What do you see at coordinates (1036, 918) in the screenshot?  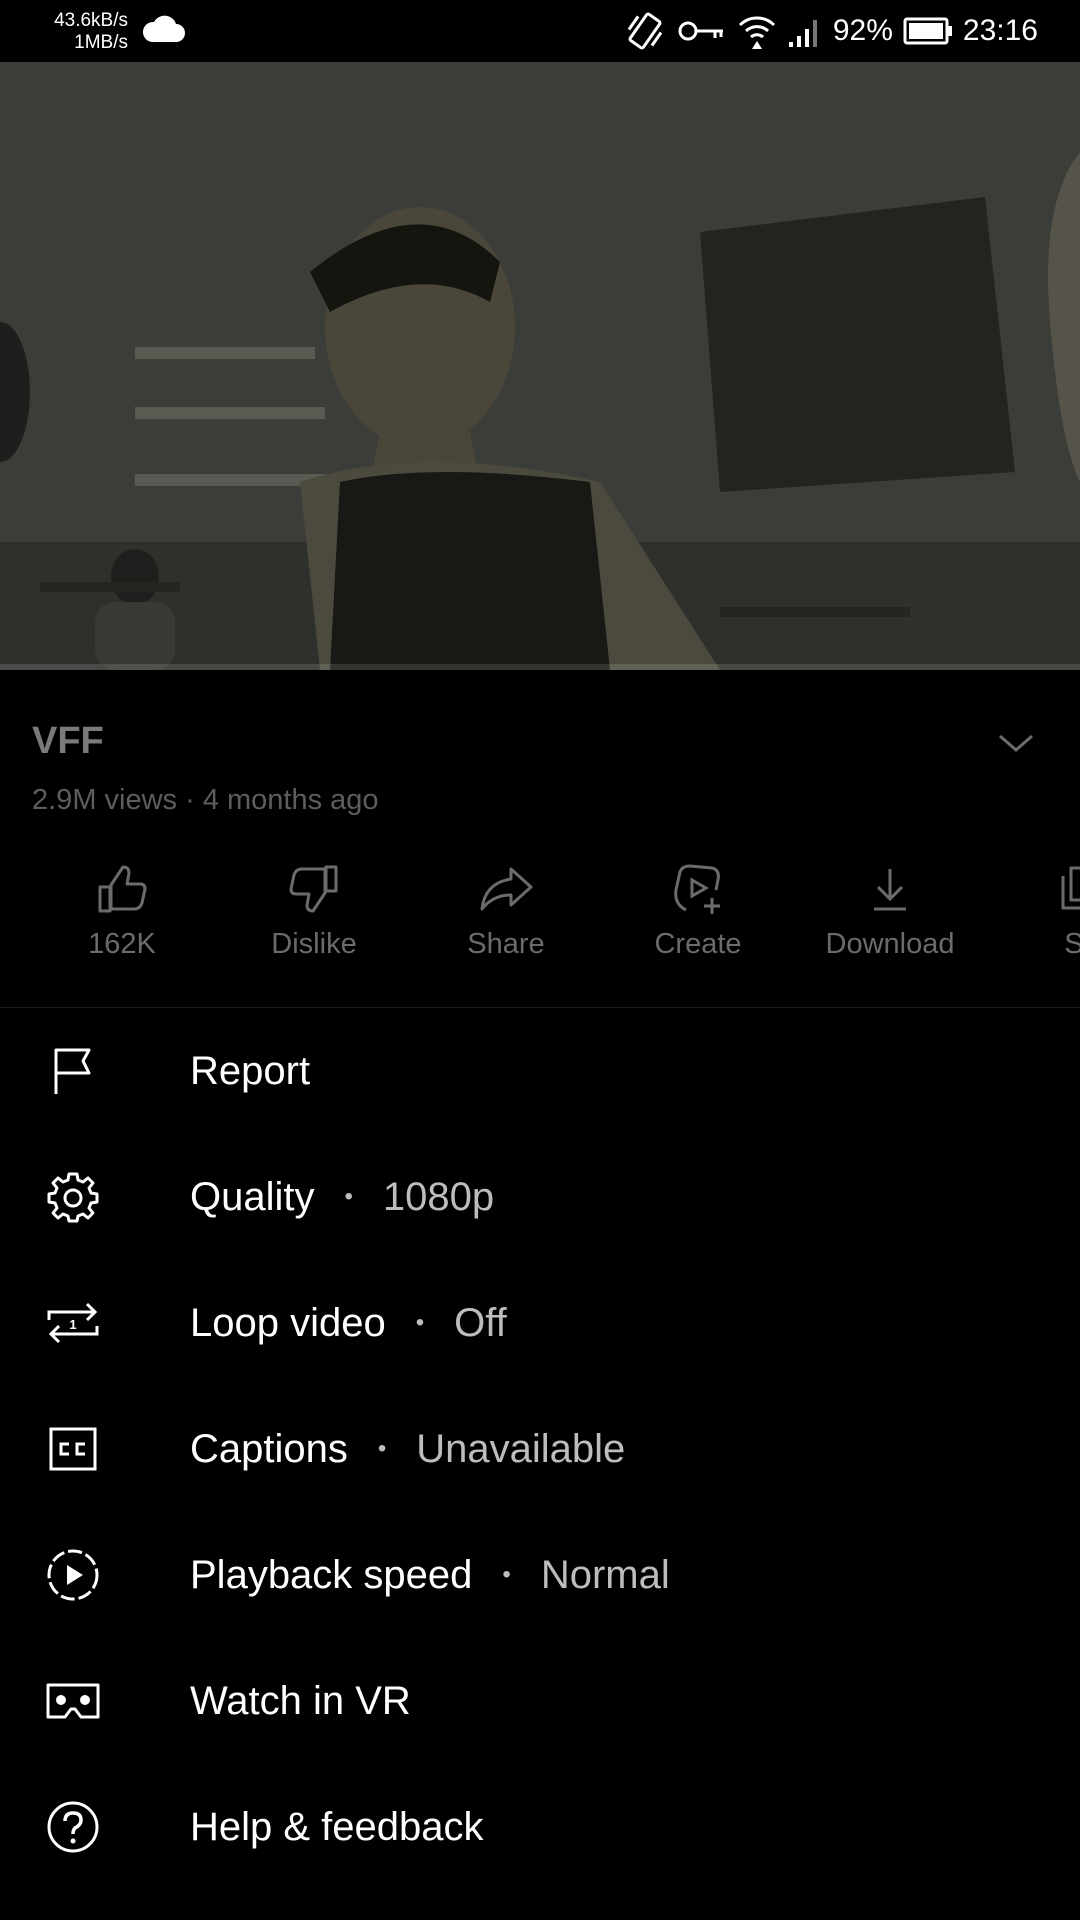 I see `save-button: Sa` at bounding box center [1036, 918].